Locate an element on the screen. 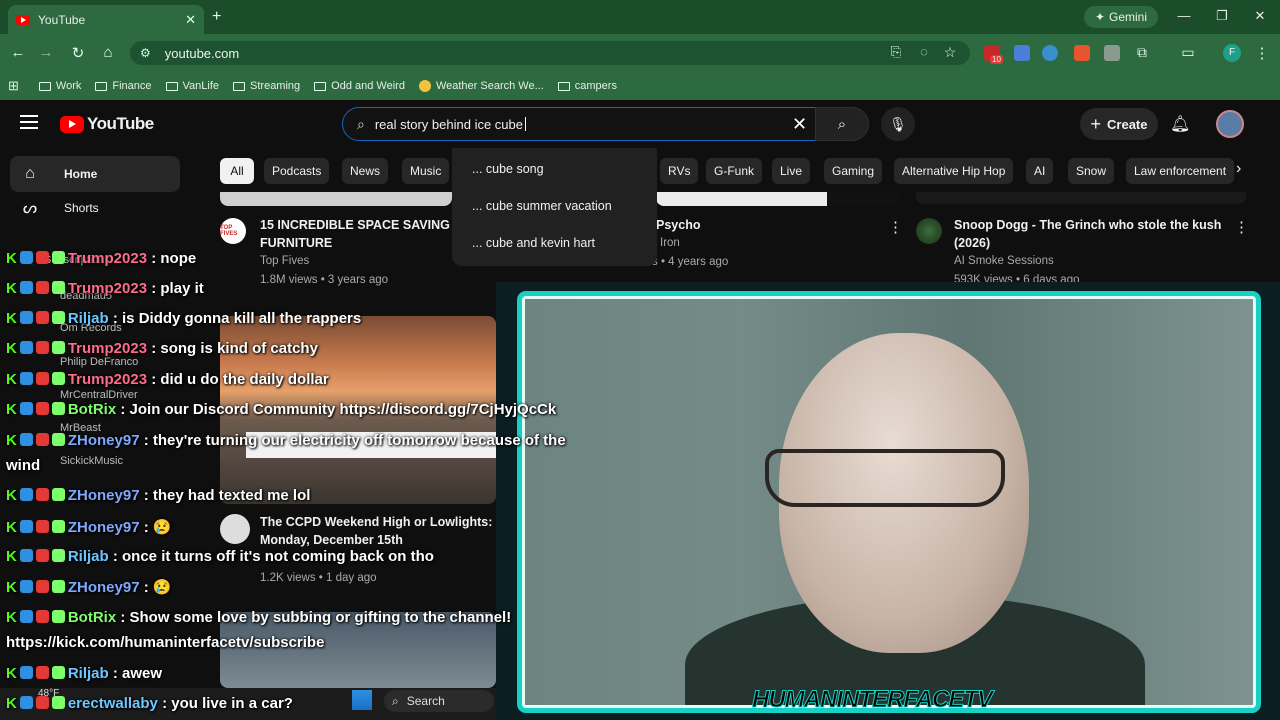 Image resolution: width=1280 pixels, height=720 pixels. eye-off-icon: ◌ is located at coordinates (924, 51).